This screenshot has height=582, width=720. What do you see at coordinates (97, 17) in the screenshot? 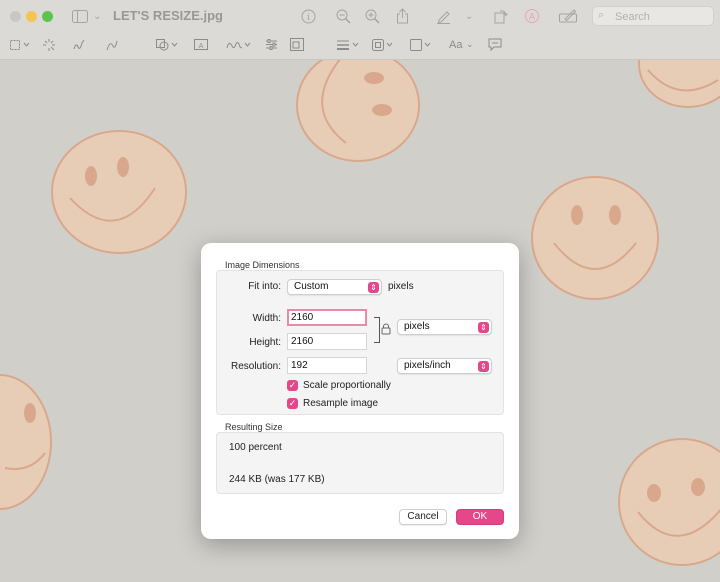
I see `chevron-down-icon: ⌄` at bounding box center [97, 17].